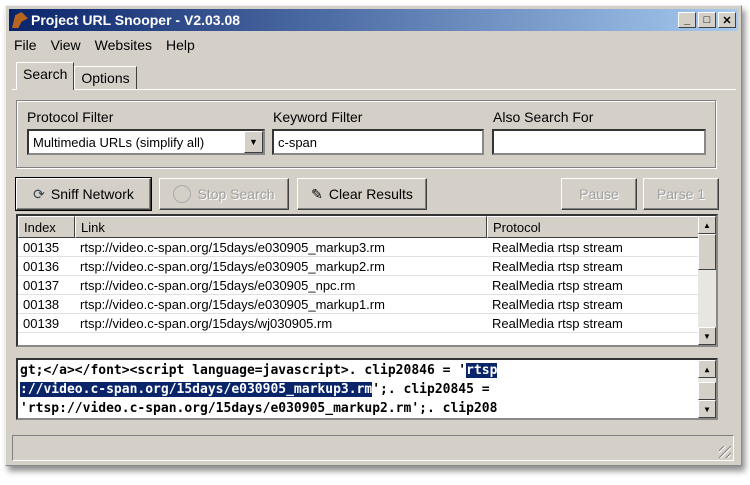 This screenshot has width=750, height=485. What do you see at coordinates (317, 193) in the screenshot?
I see `eraser-icon: ✎` at bounding box center [317, 193].